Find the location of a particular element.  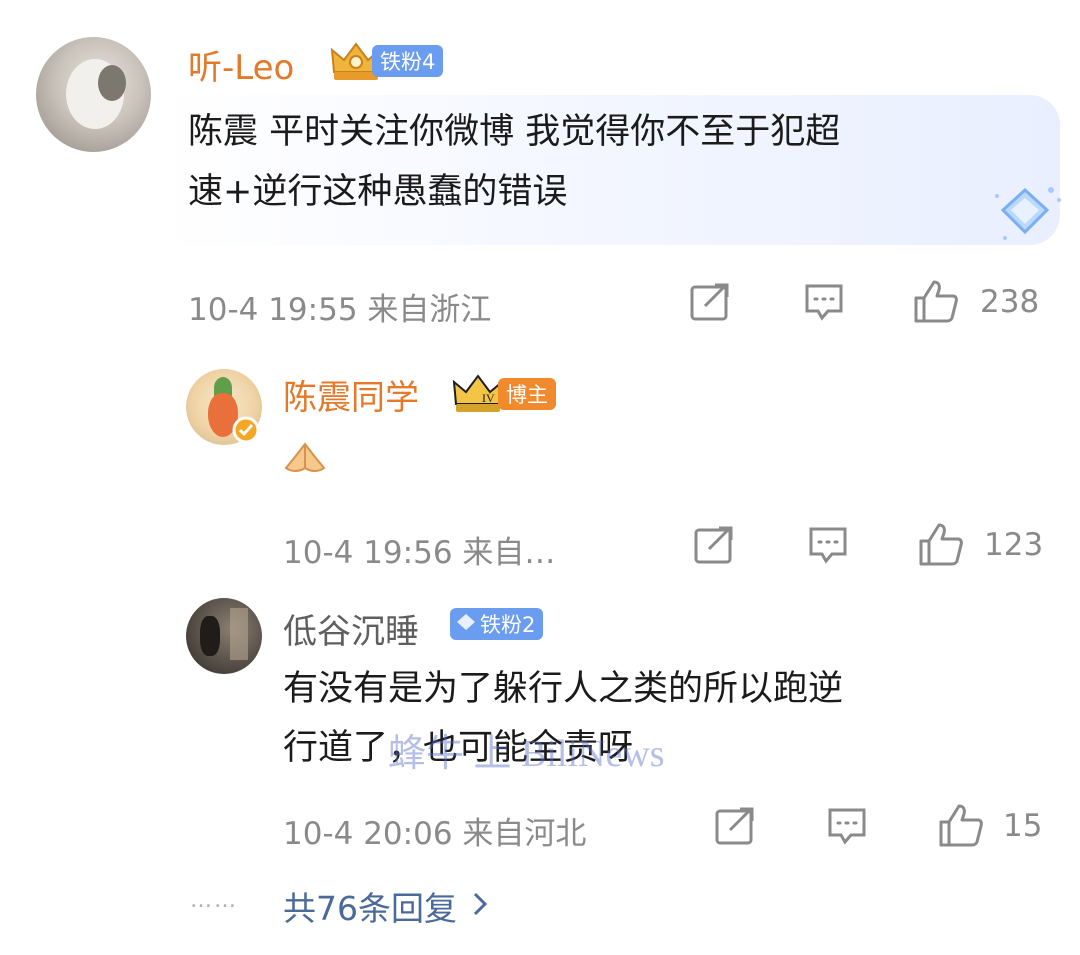

blogger-badge: 博主 is located at coordinates (527, 394).